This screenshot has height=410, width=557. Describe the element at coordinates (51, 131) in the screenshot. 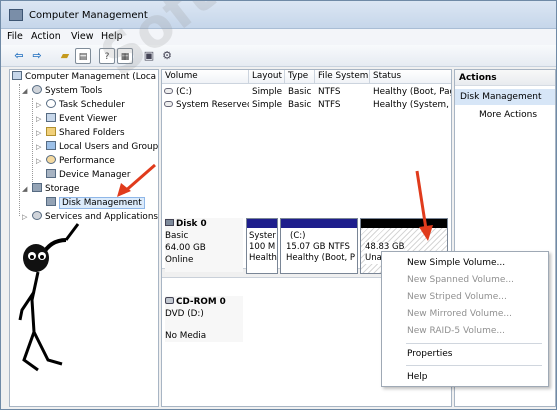

I see `shared-folder-icon` at that location.